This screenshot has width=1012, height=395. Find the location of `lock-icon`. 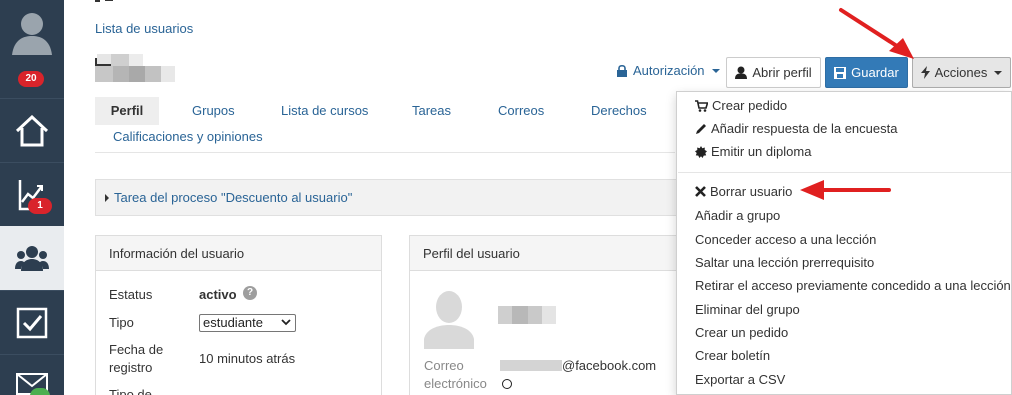

lock-icon is located at coordinates (622, 70).